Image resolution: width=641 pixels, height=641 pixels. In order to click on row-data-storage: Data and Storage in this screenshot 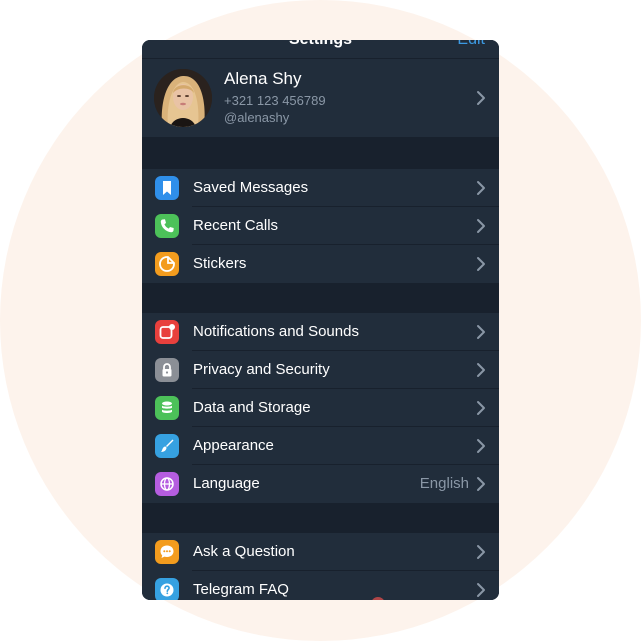, I will do `click(320, 408)`.